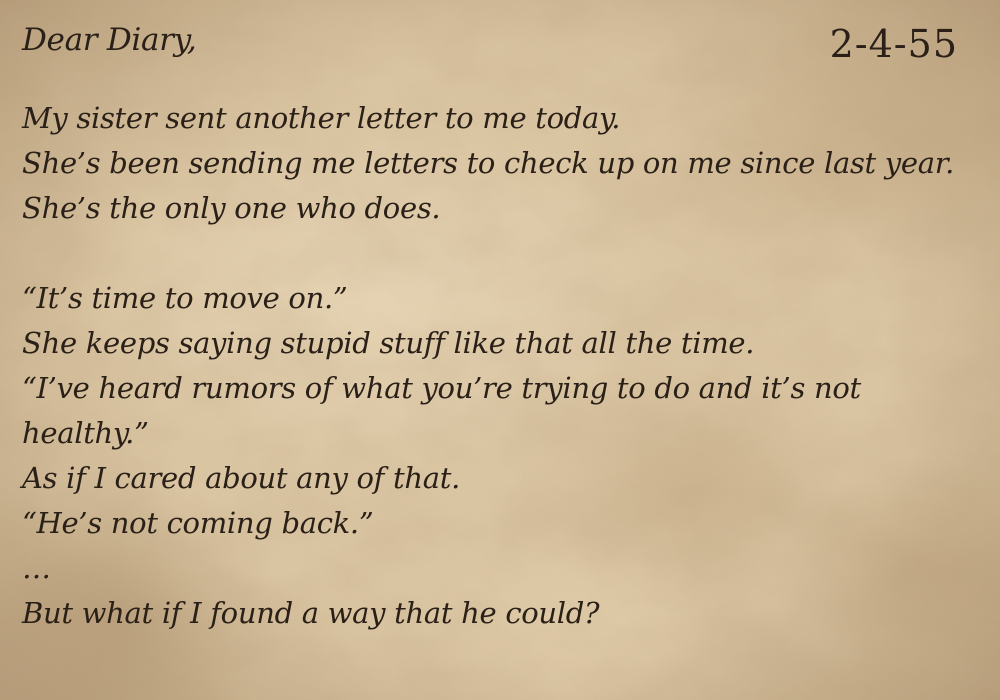  Describe the element at coordinates (507, 253) in the screenshot. I see `diary-blank-line` at that location.